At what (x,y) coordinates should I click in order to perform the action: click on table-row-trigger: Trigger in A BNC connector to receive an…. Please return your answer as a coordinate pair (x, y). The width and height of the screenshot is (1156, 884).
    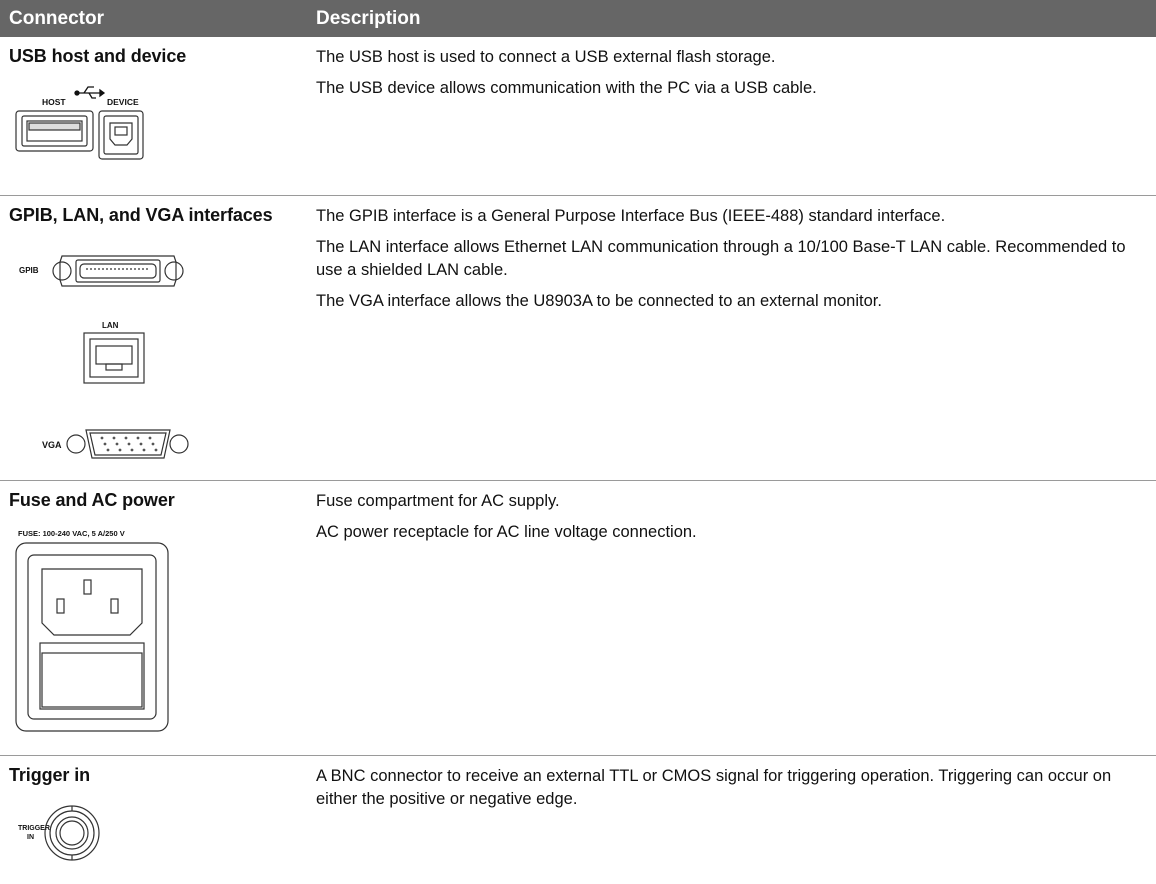
    Looking at the image, I should click on (578, 820).